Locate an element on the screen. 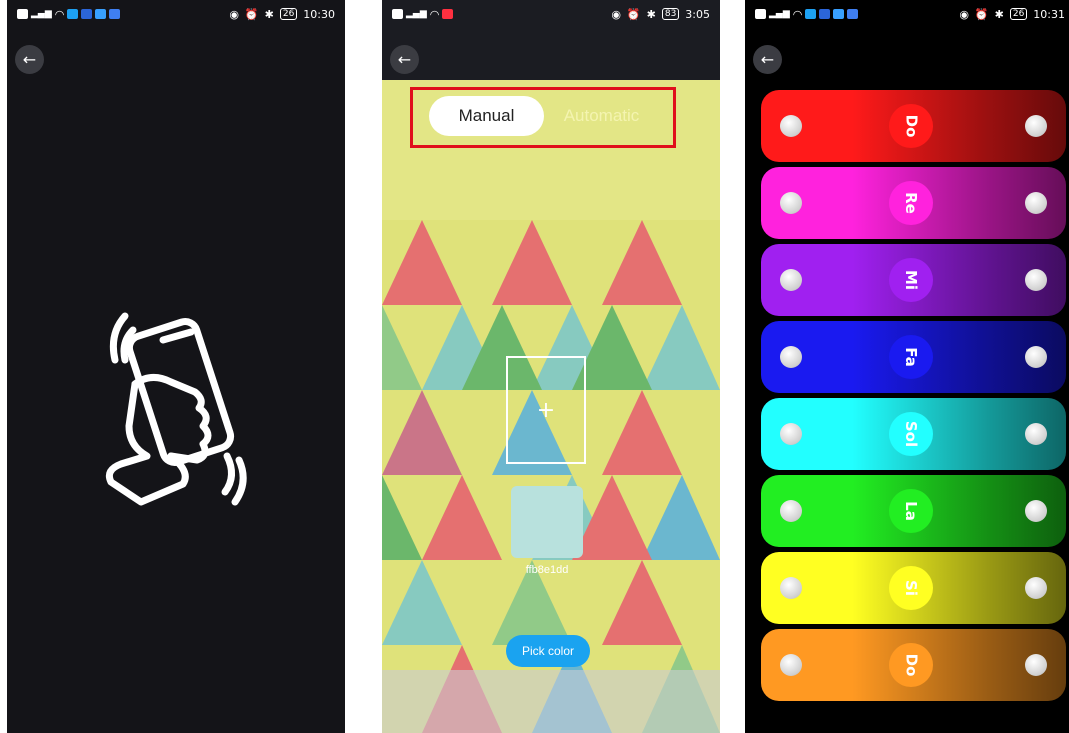 This screenshot has height=733, width=1069. mode-toggle: Manual Automatic is located at coordinates (544, 116).